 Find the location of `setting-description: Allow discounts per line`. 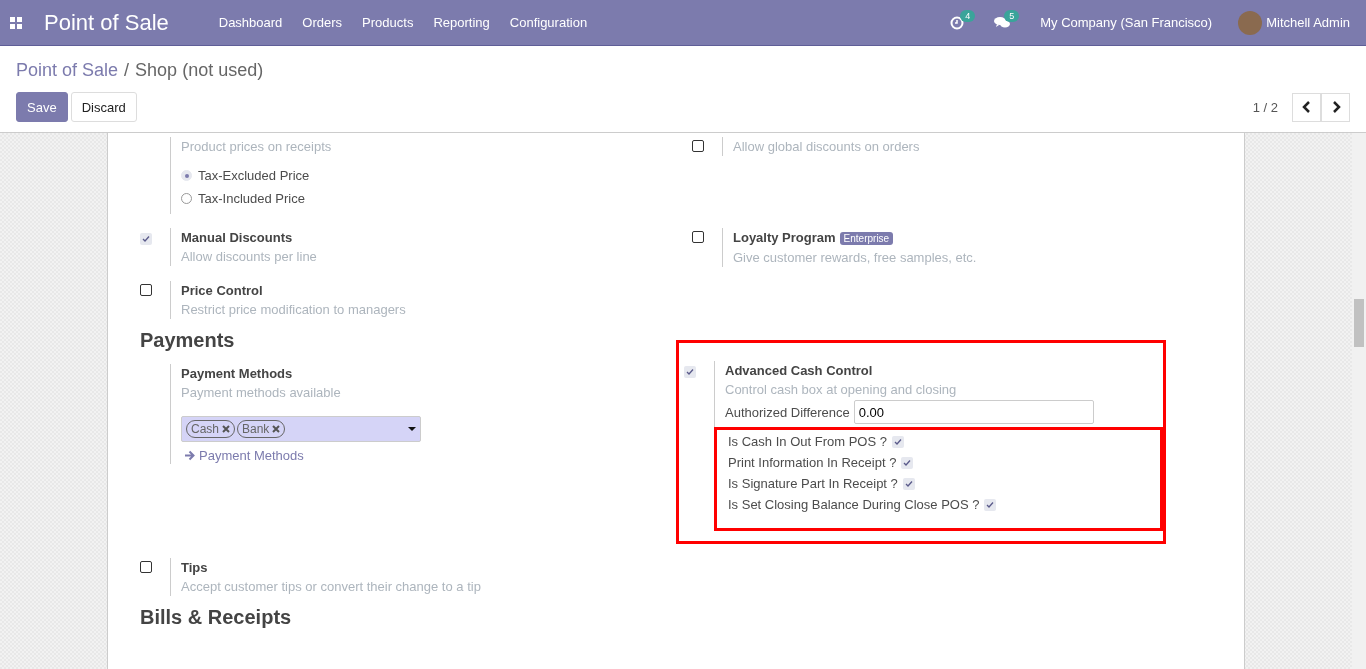

setting-description: Allow discounts per line is located at coordinates (249, 257).